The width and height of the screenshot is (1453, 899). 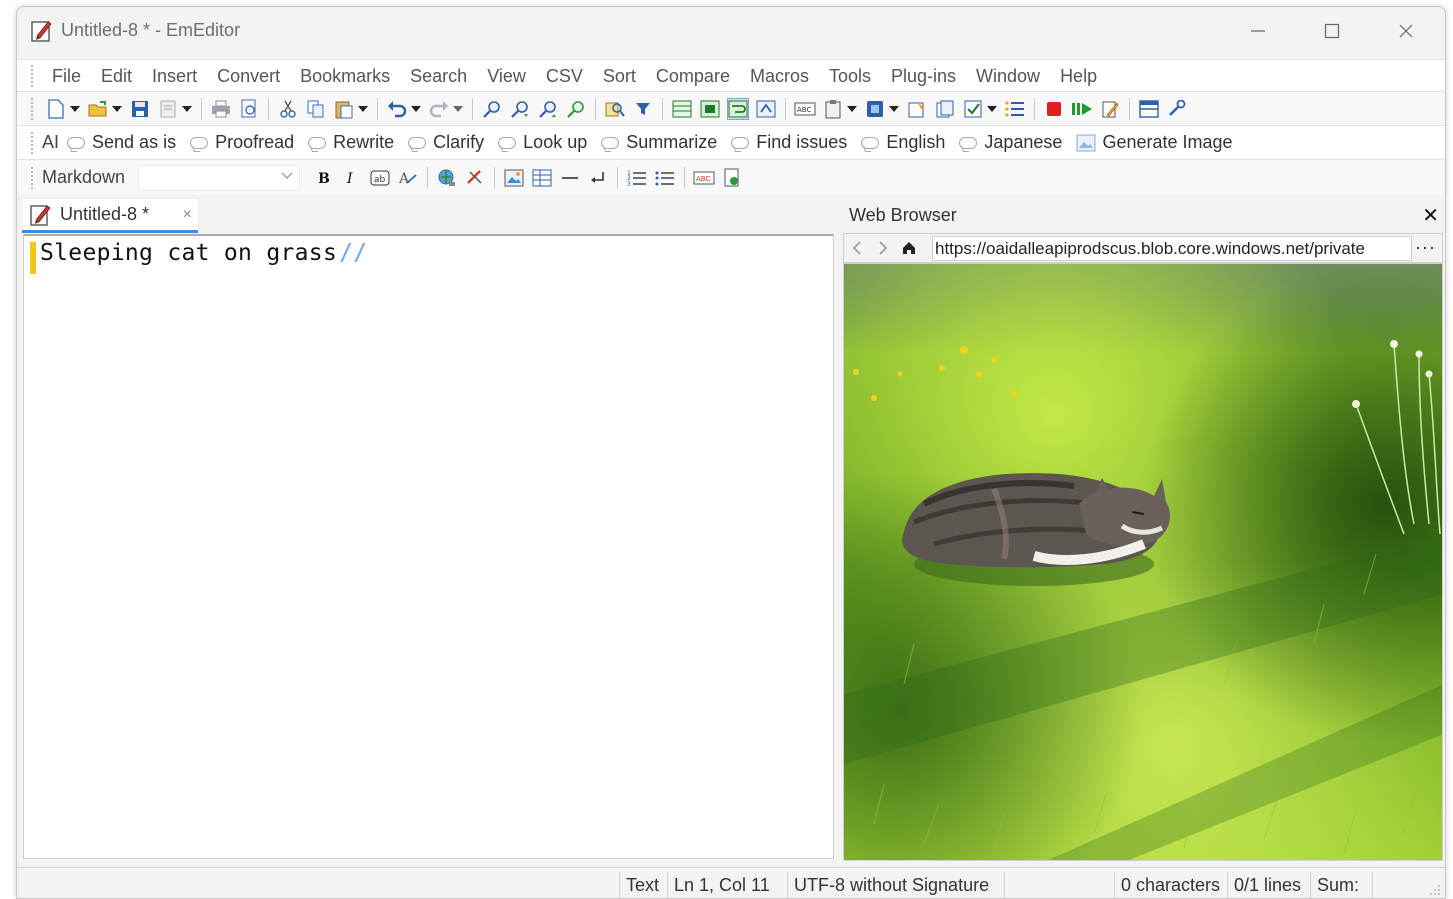 I want to click on filter-icon, so click(x=643, y=109).